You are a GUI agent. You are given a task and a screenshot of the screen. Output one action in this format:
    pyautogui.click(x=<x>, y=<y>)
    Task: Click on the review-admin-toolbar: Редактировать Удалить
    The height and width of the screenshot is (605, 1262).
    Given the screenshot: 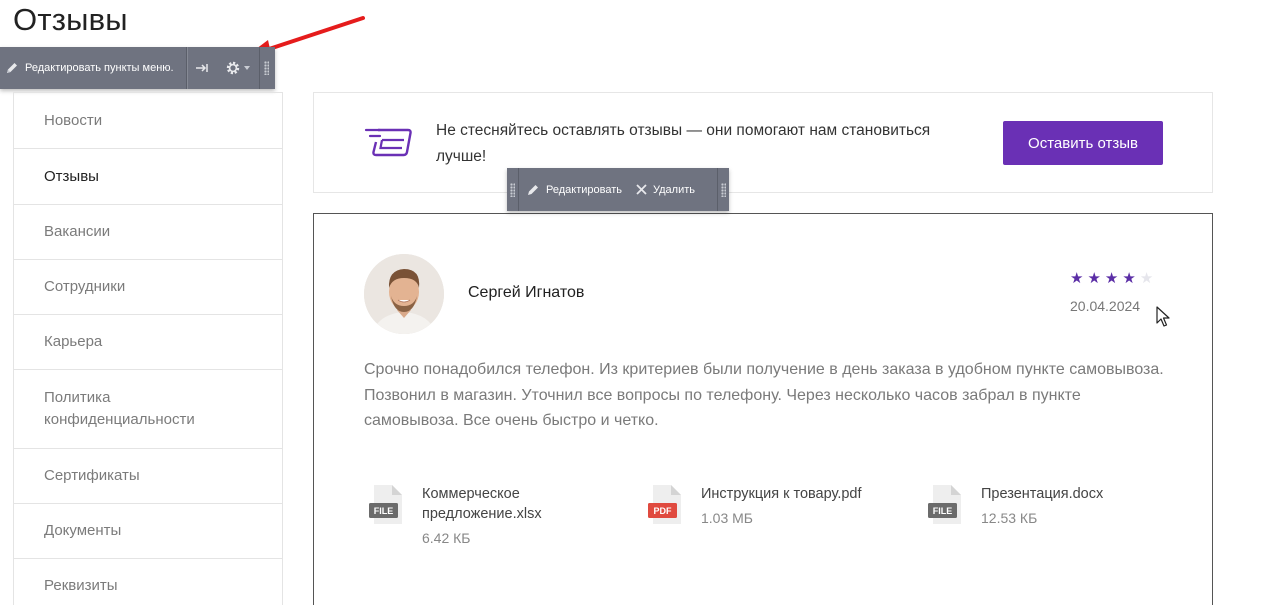 What is the action you would take?
    pyautogui.click(x=618, y=189)
    